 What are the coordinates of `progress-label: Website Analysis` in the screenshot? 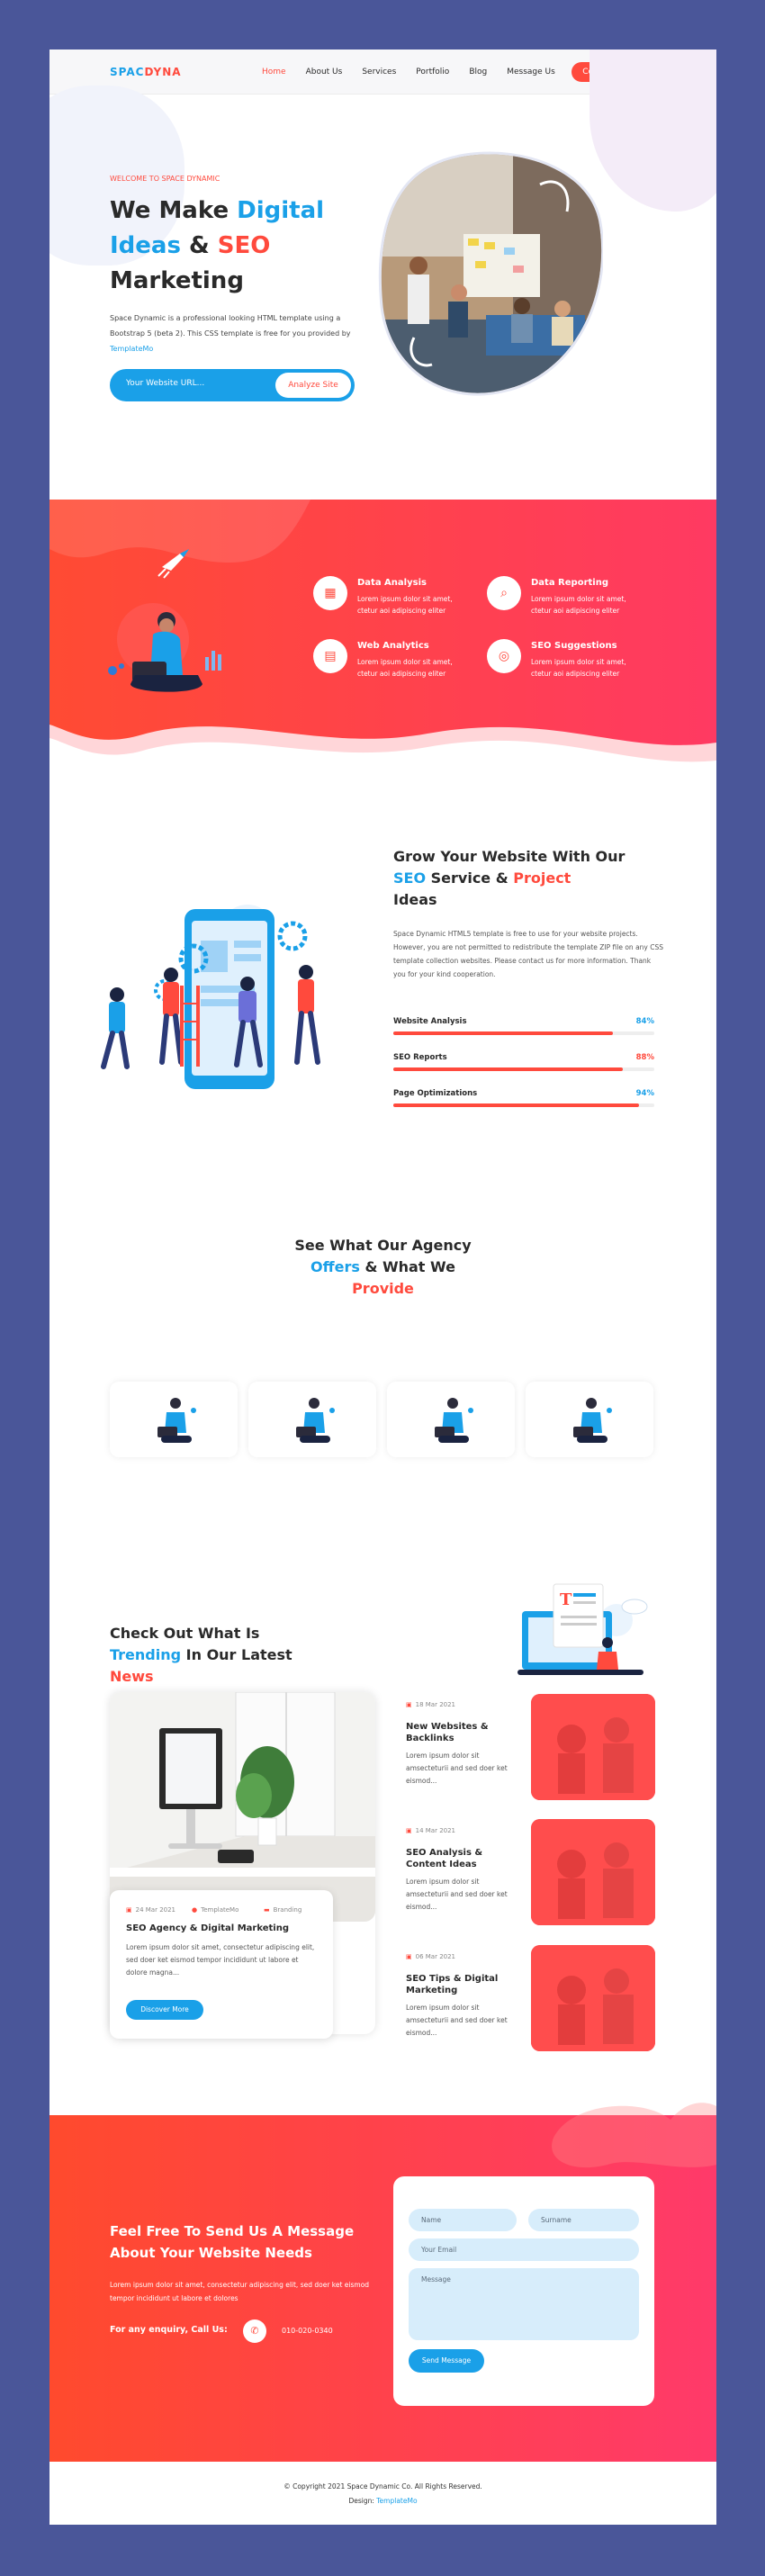 It's located at (430, 1021).